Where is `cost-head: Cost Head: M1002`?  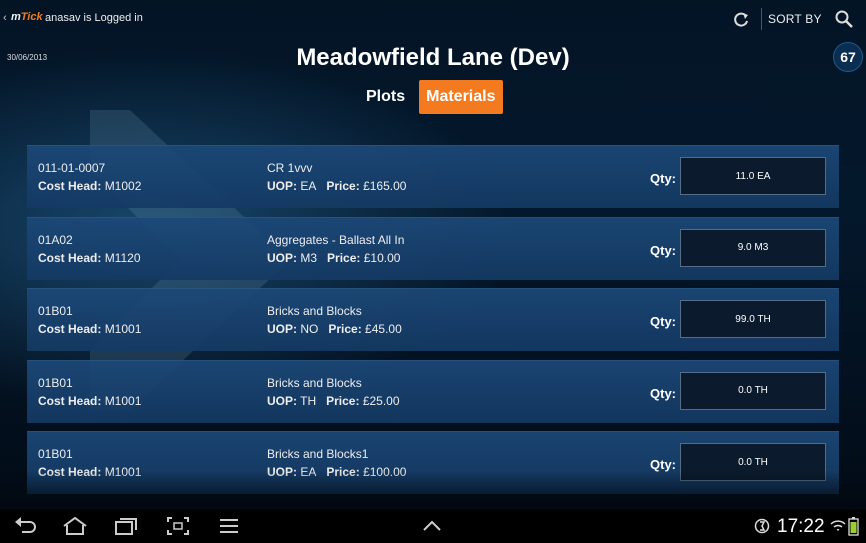 cost-head: Cost Head: M1002 is located at coordinates (90, 186).